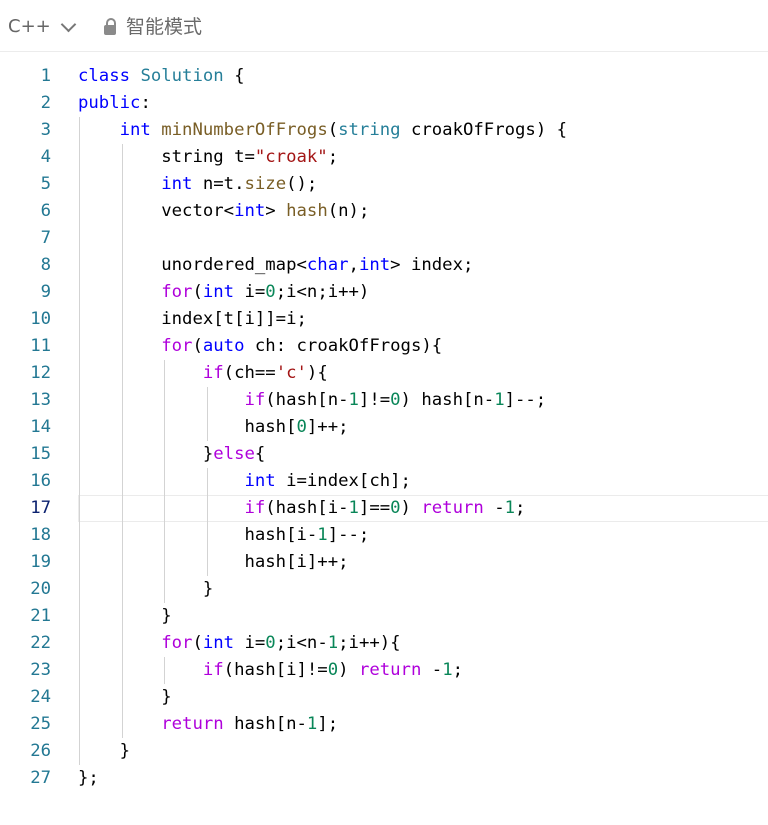 The width and height of the screenshot is (768, 825). I want to click on code-text: int n=t.size();, so click(197, 184).